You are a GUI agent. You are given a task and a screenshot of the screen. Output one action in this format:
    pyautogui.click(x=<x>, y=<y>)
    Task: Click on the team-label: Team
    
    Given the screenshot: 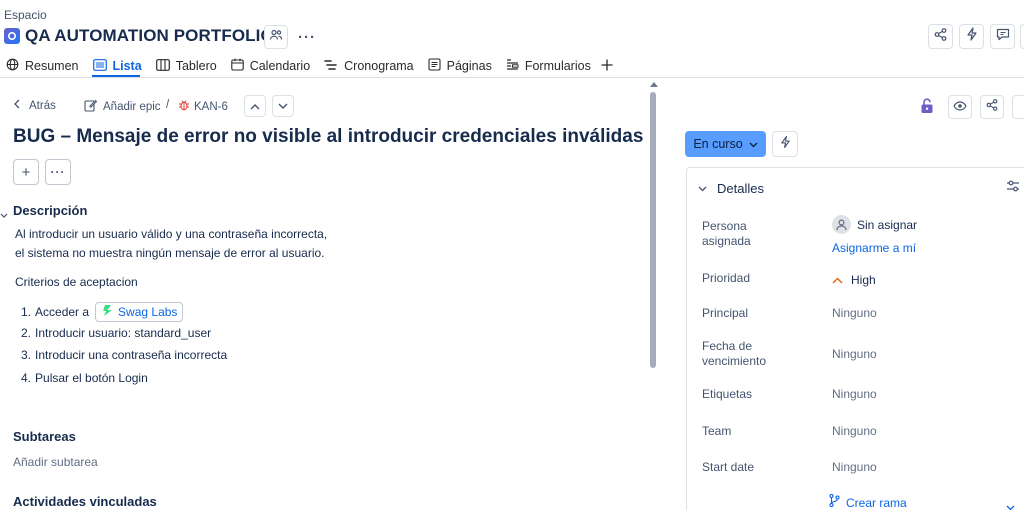 What is the action you would take?
    pyautogui.click(x=717, y=431)
    